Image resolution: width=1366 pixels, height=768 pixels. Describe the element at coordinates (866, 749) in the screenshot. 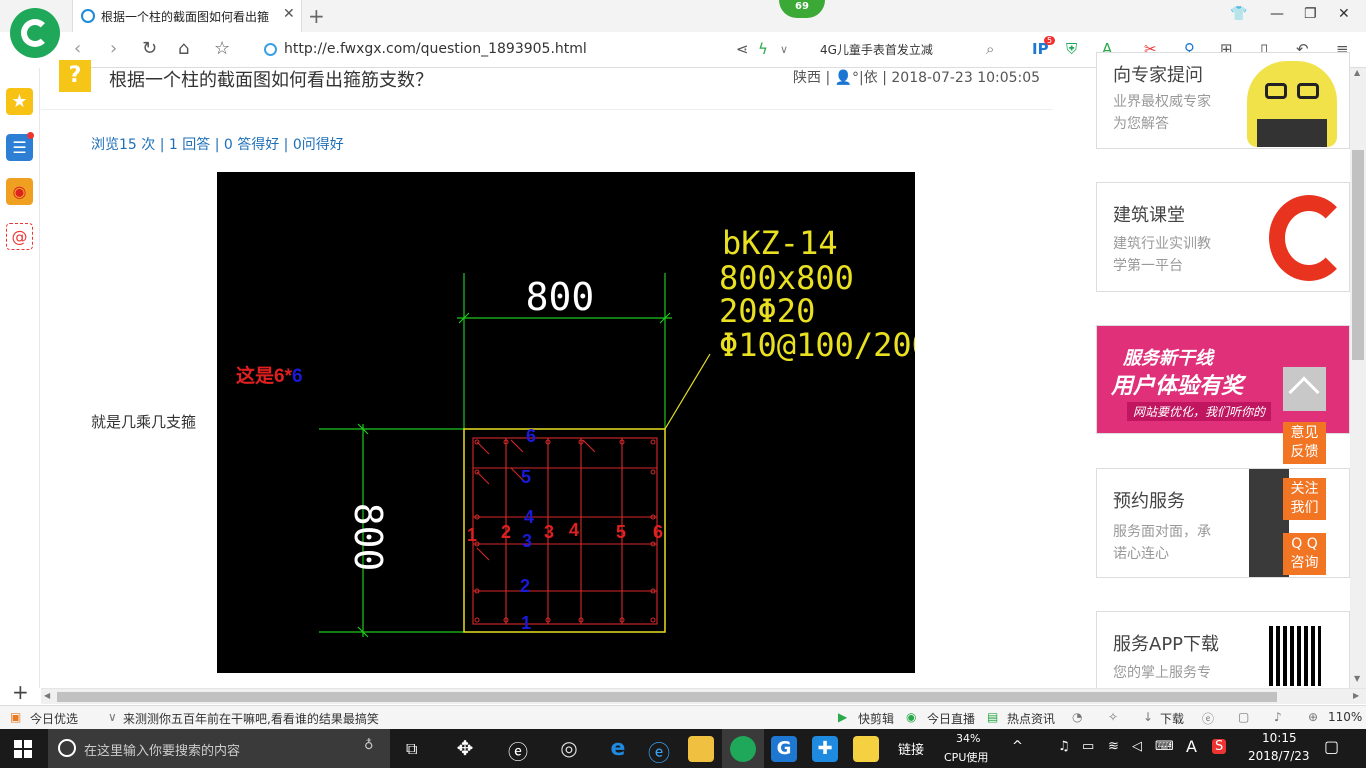

I see `notes-app-icon` at that location.